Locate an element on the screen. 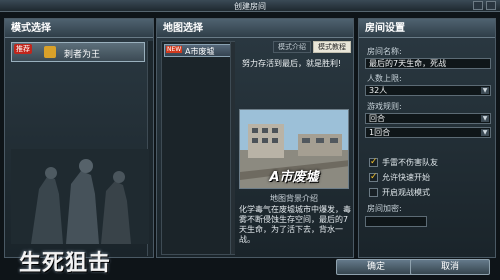 This screenshot has height=280, width=500. round-count-select: 1回合 ▼ is located at coordinates (428, 132).